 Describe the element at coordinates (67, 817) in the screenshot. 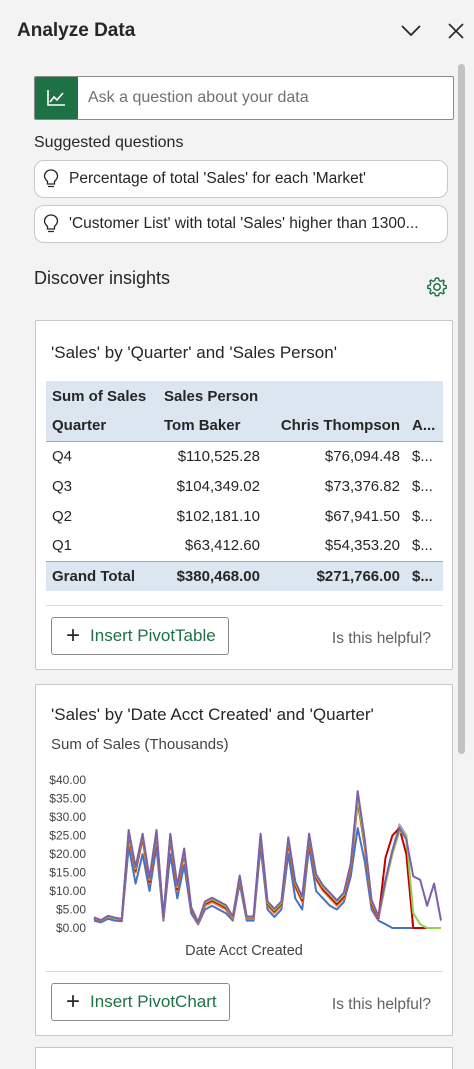

I see `y-tick-label: $30.00` at that location.